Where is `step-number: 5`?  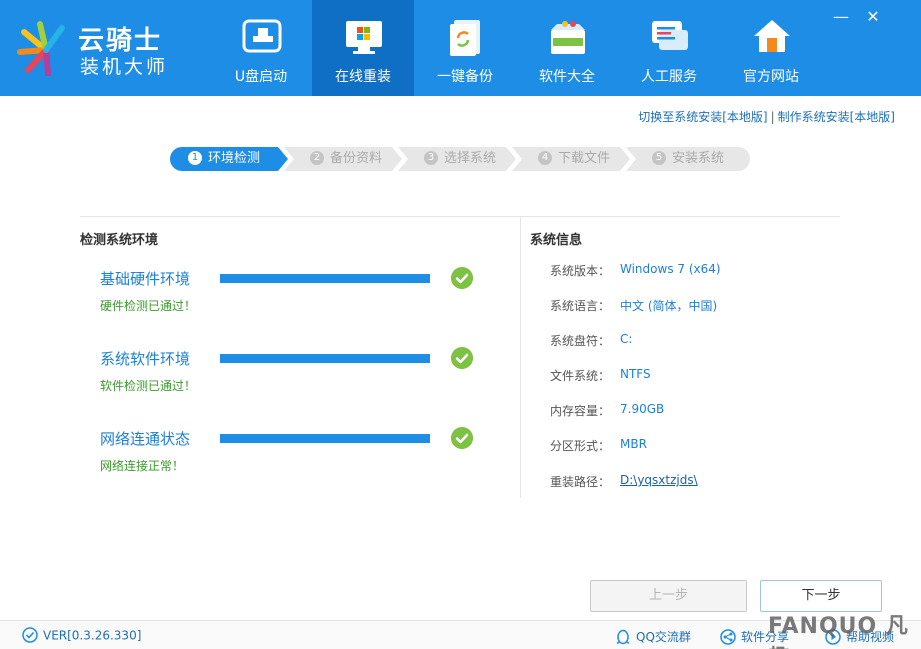 step-number: 5 is located at coordinates (659, 157).